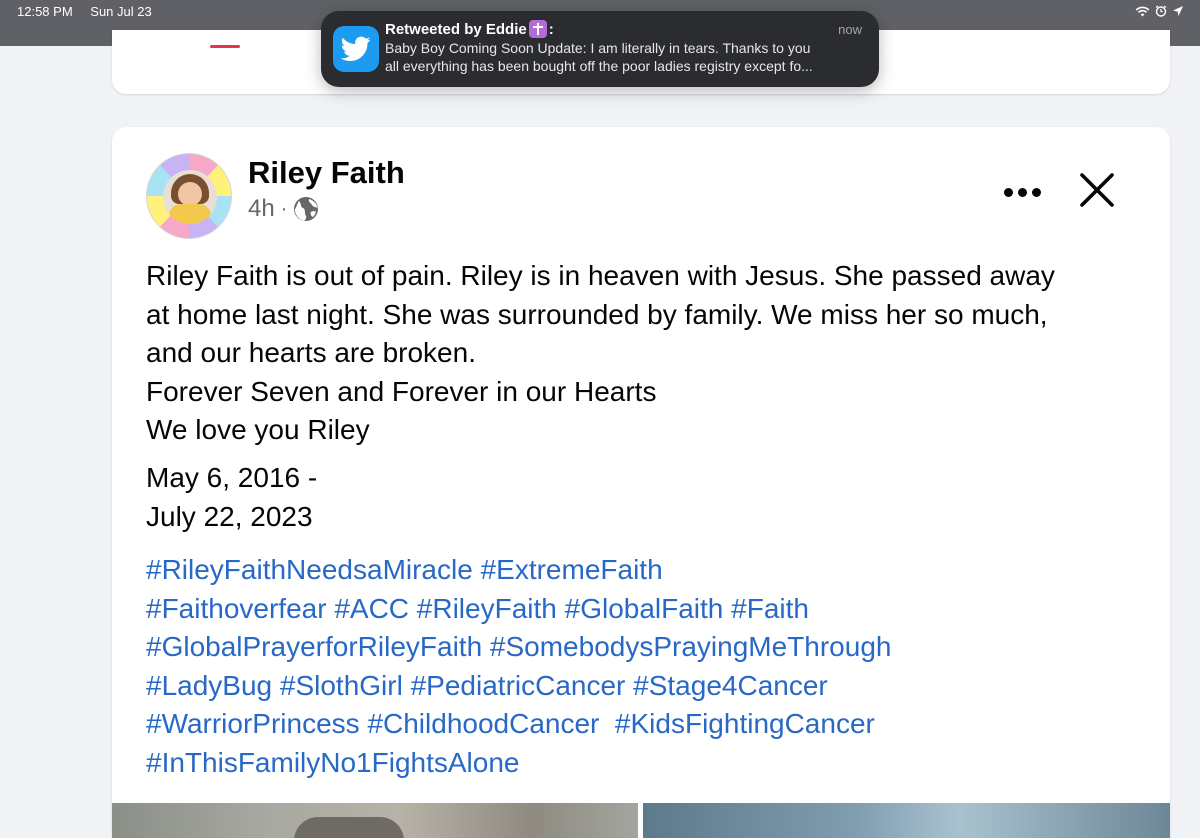 This screenshot has width=1200, height=838. I want to click on hashtag-line: #RileyFaithNeedsaMiracle #ExtremeFaith, so click(651, 570).